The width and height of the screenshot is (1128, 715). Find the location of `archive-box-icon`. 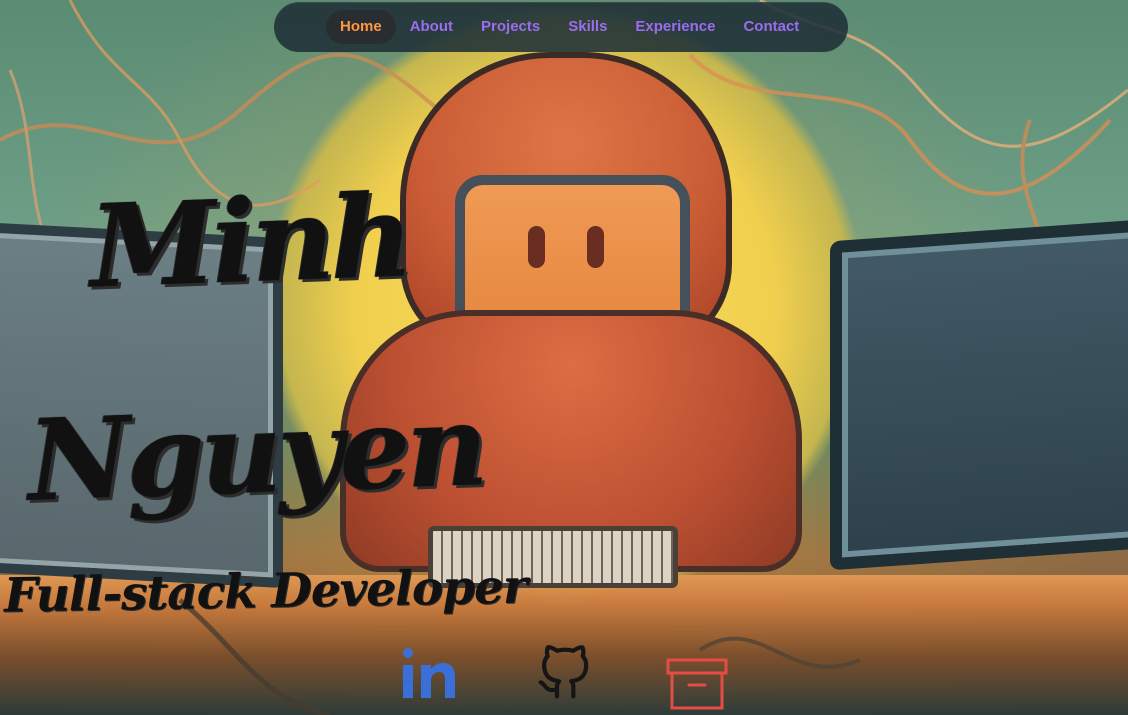

archive-box-icon is located at coordinates (697, 684).